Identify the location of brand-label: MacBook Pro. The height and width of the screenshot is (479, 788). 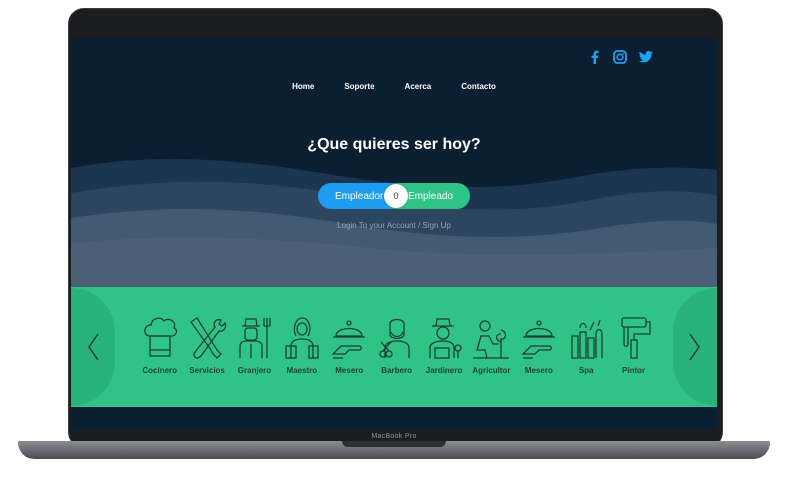
(394, 436).